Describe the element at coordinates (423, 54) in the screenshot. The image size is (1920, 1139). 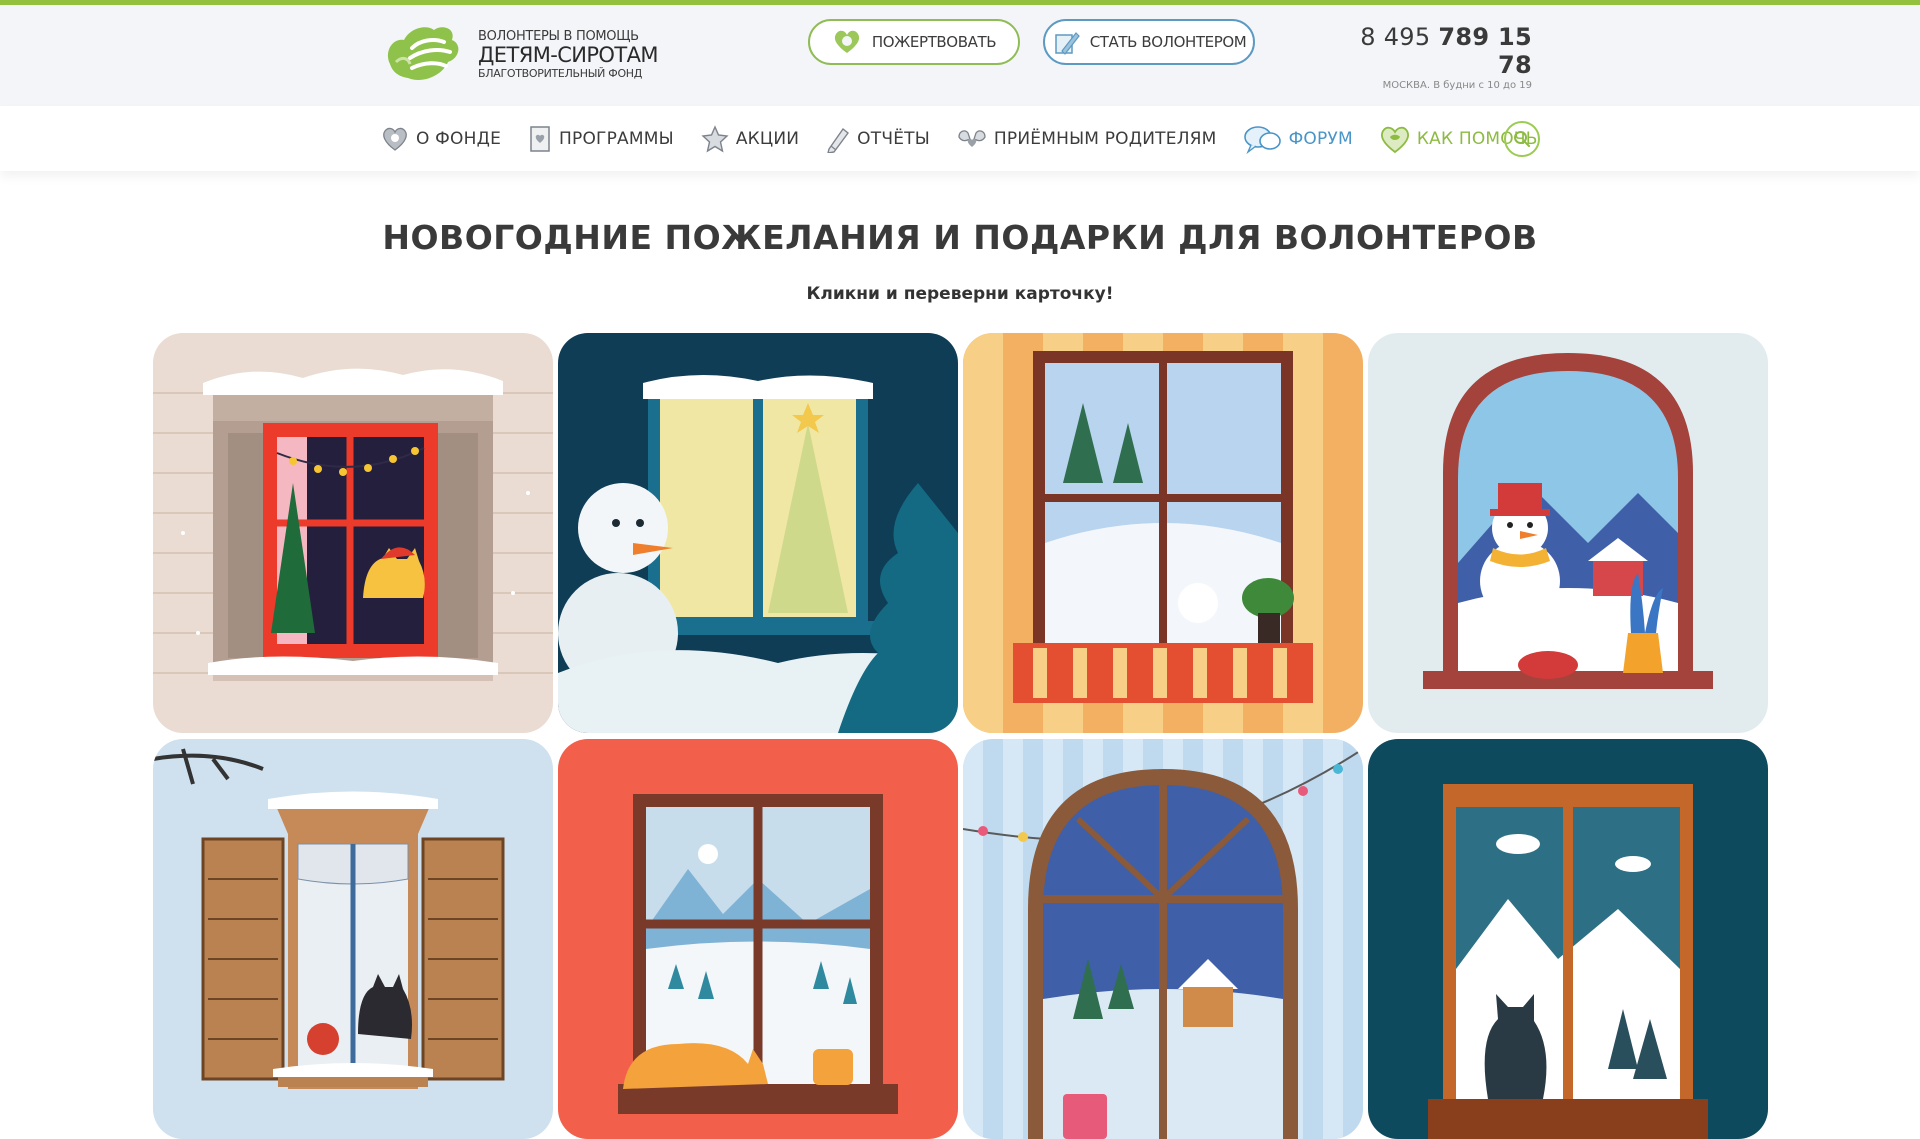
I see `hands-logo-icon` at that location.